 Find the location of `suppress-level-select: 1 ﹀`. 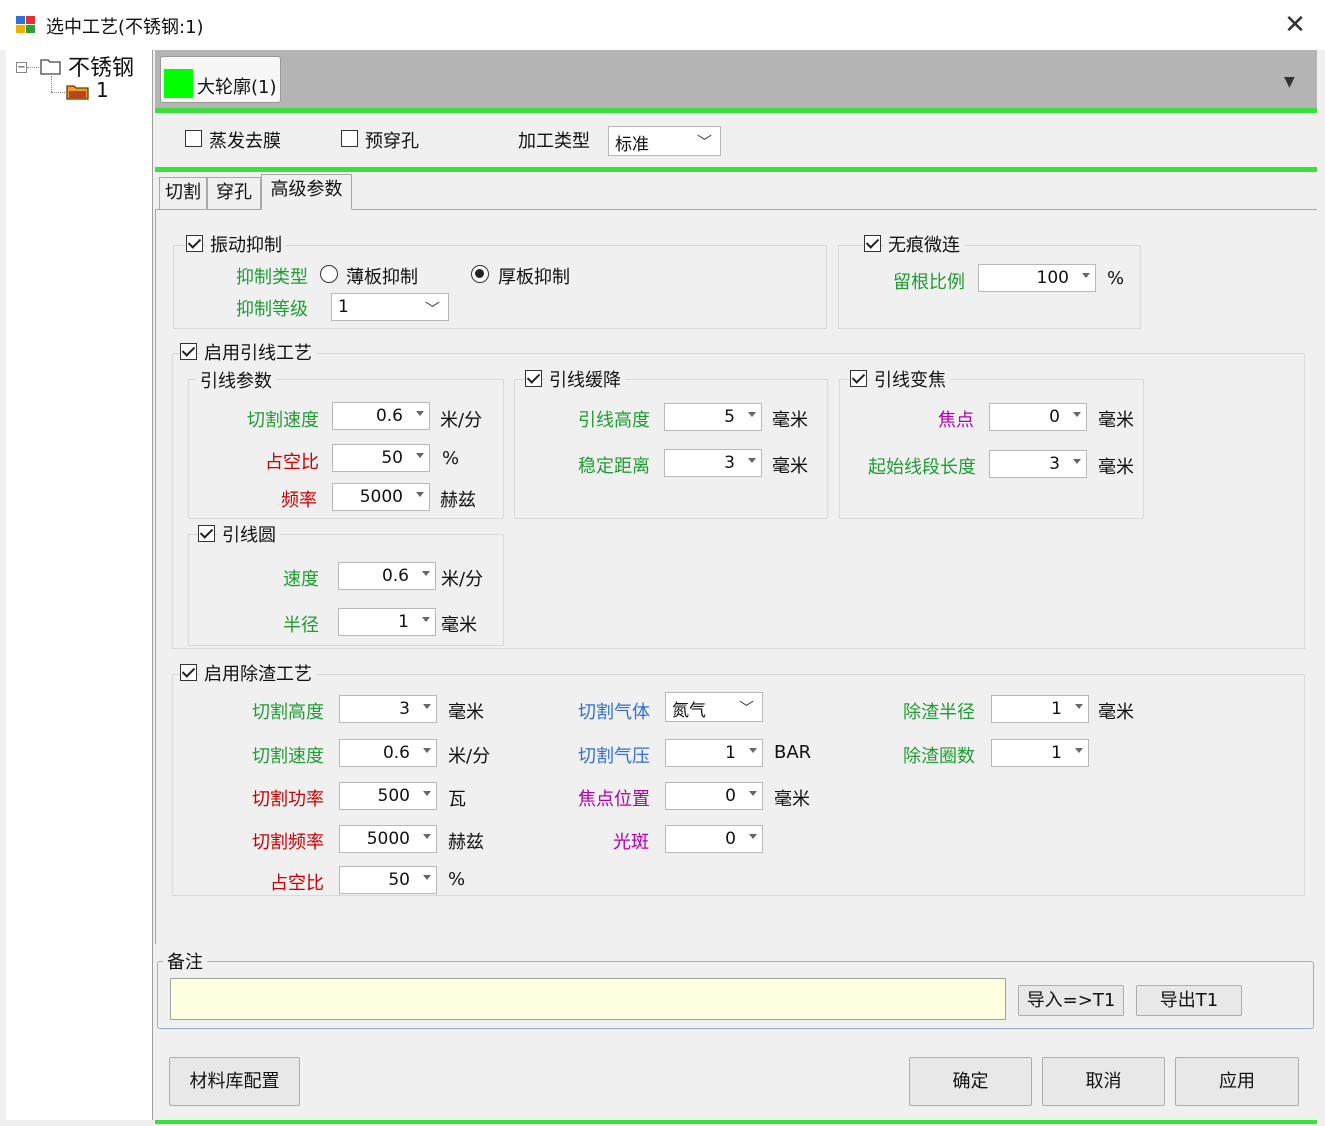

suppress-level-select: 1 ﹀ is located at coordinates (390, 307).